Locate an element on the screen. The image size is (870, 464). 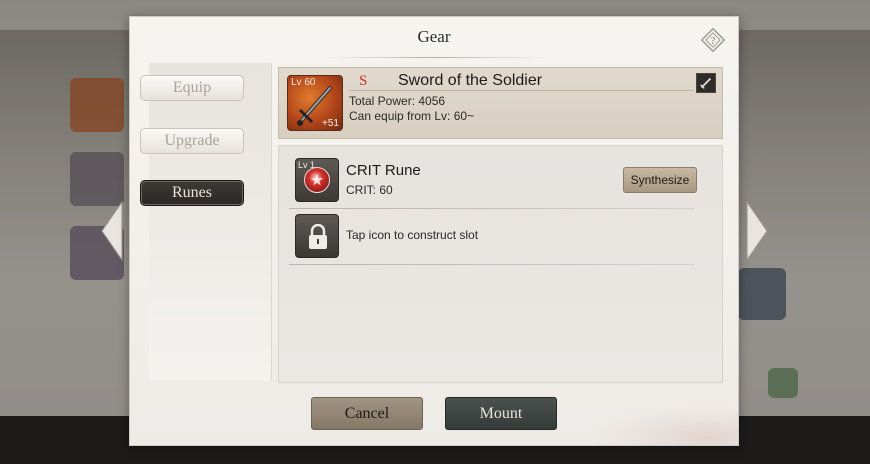
item-rank: S is located at coordinates (363, 81).